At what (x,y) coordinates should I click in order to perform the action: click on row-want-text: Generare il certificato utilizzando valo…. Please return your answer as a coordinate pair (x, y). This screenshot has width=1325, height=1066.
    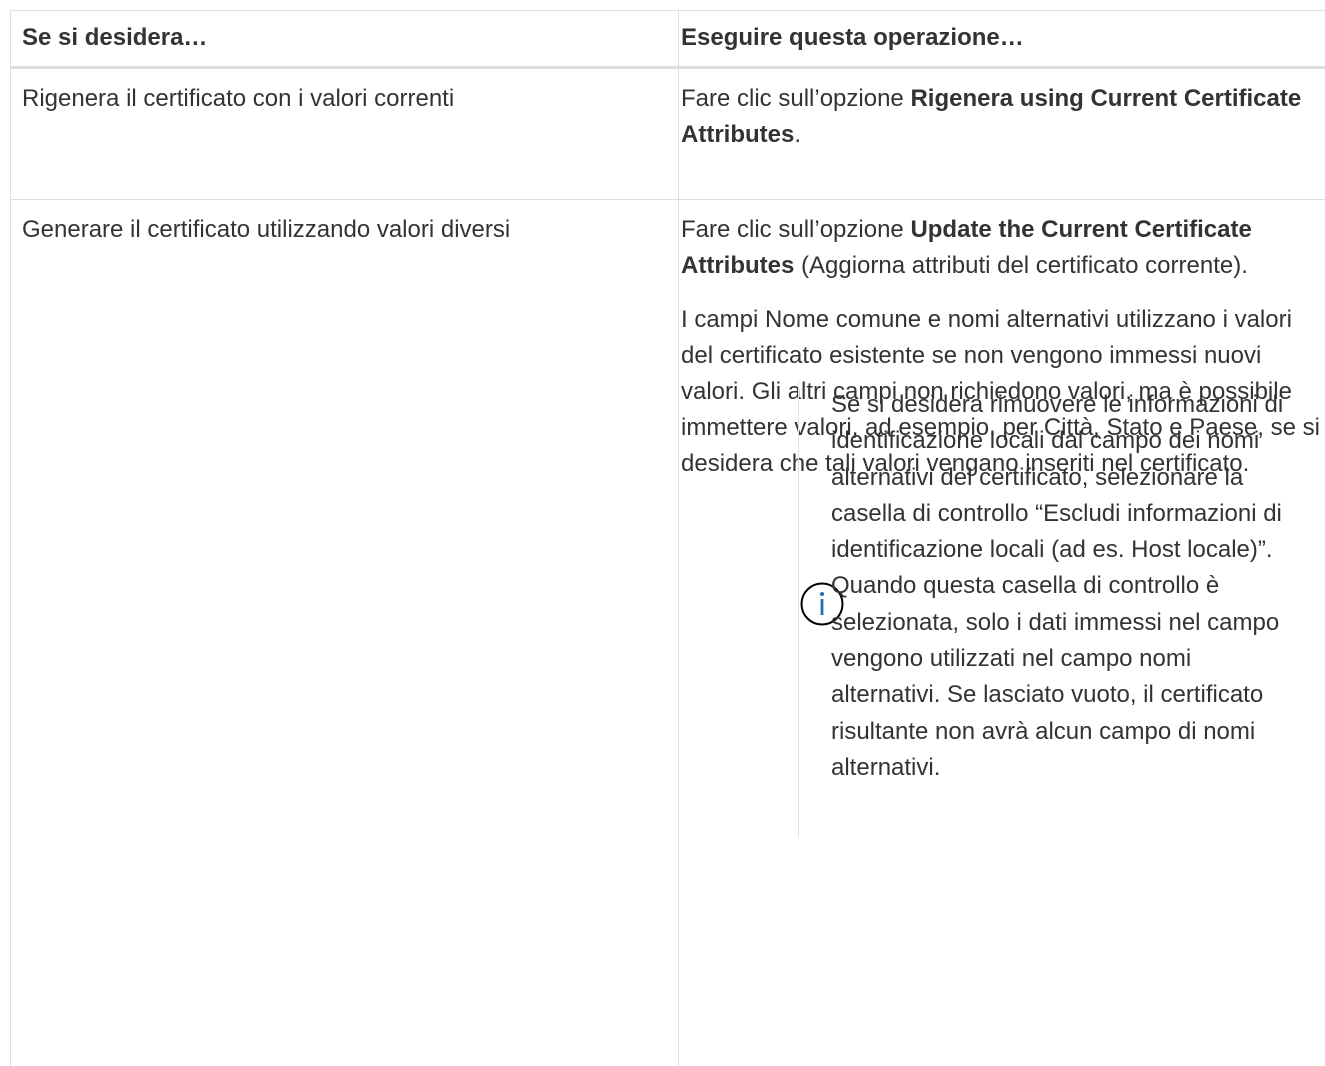
    Looking at the image, I should click on (266, 229).